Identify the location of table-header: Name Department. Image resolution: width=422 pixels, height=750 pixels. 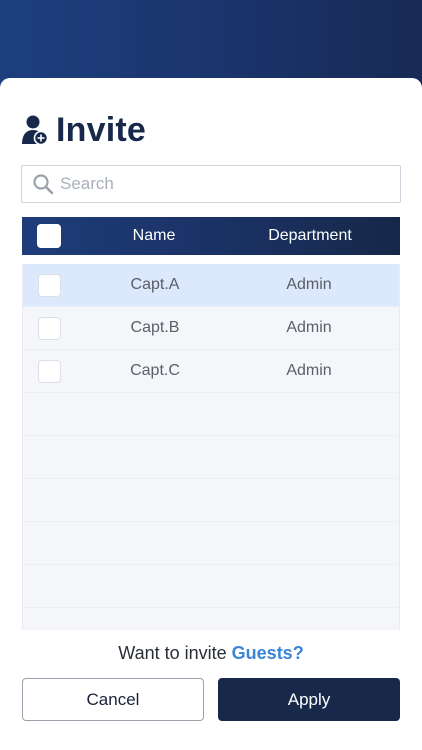
(211, 236).